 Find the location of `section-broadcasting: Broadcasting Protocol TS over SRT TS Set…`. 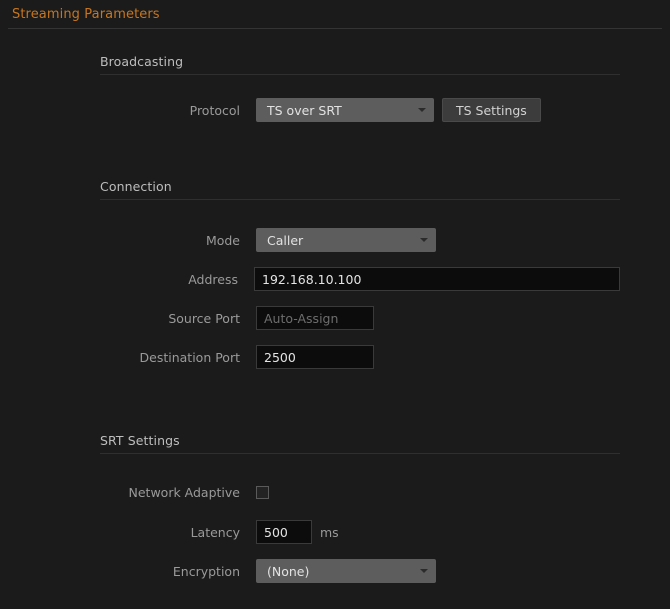

section-broadcasting: Broadcasting Protocol TS over SRT TS Set… is located at coordinates (360, 88).